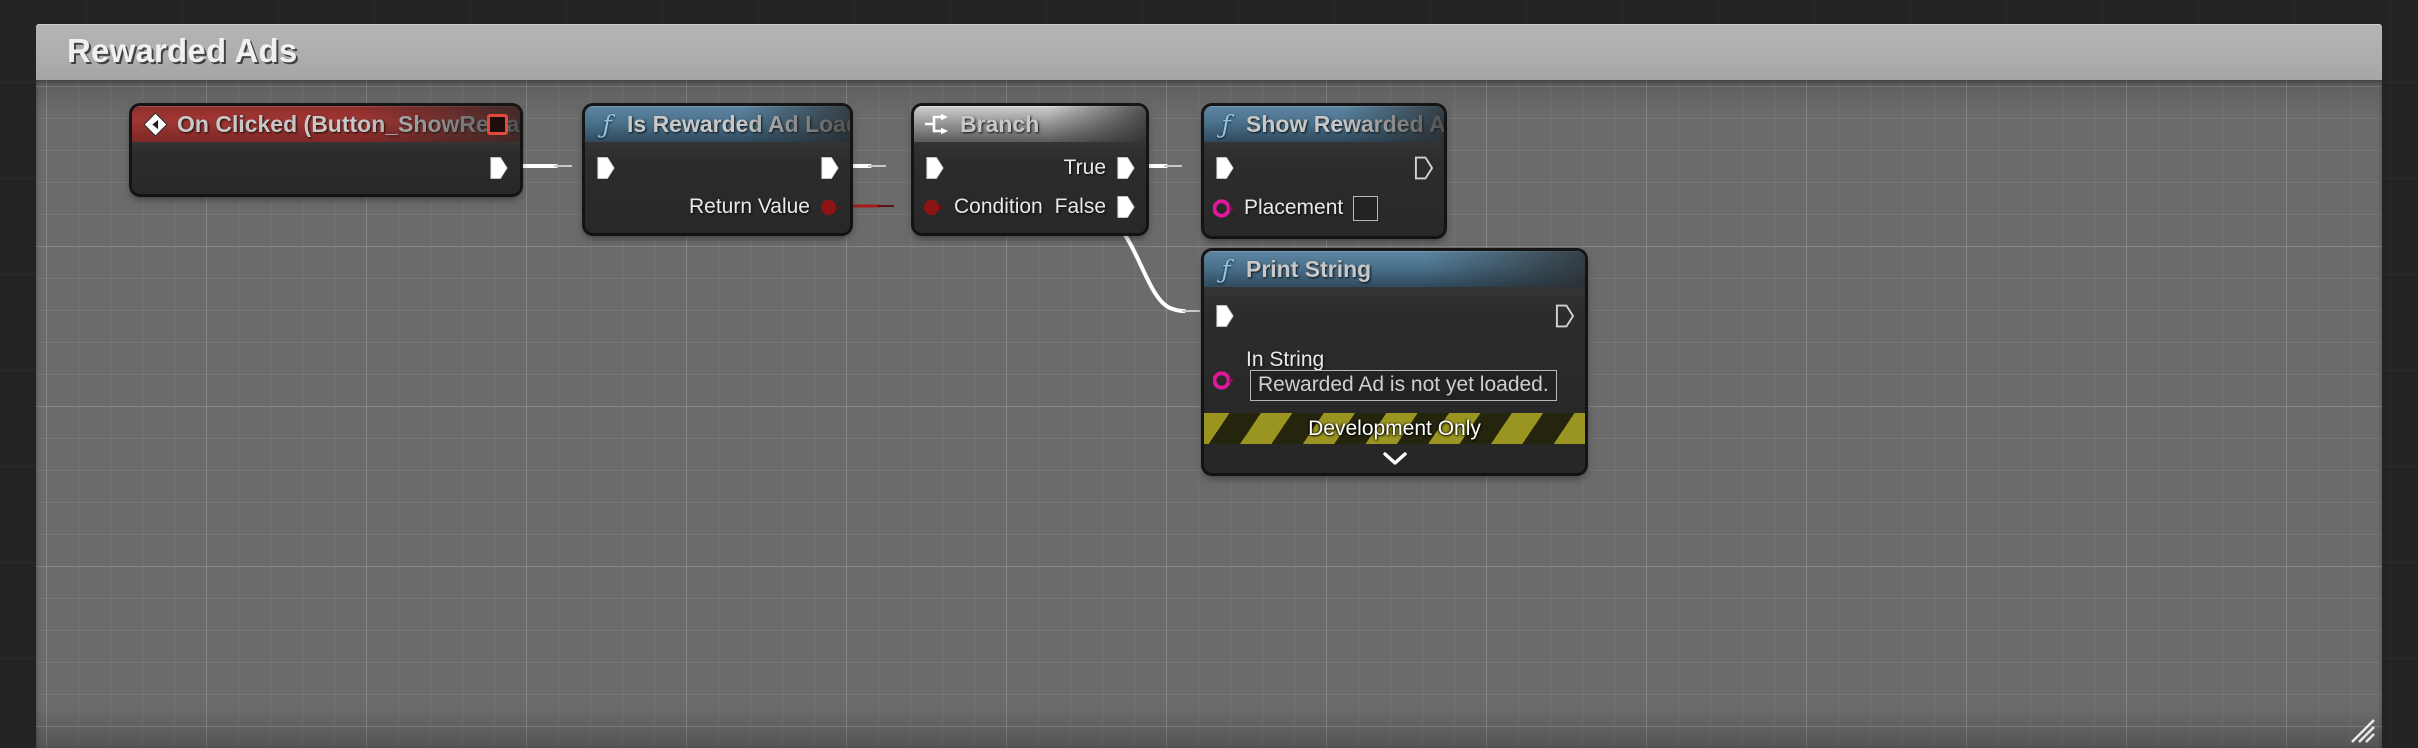  I want to click on pin-row-in-string, so click(1223, 380).